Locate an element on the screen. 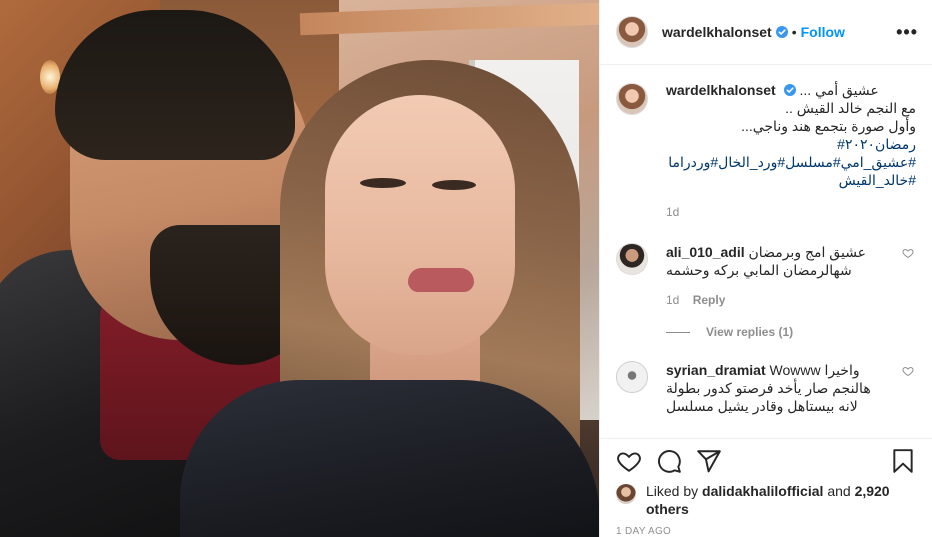  paper-plane-icon is located at coordinates (709, 461).